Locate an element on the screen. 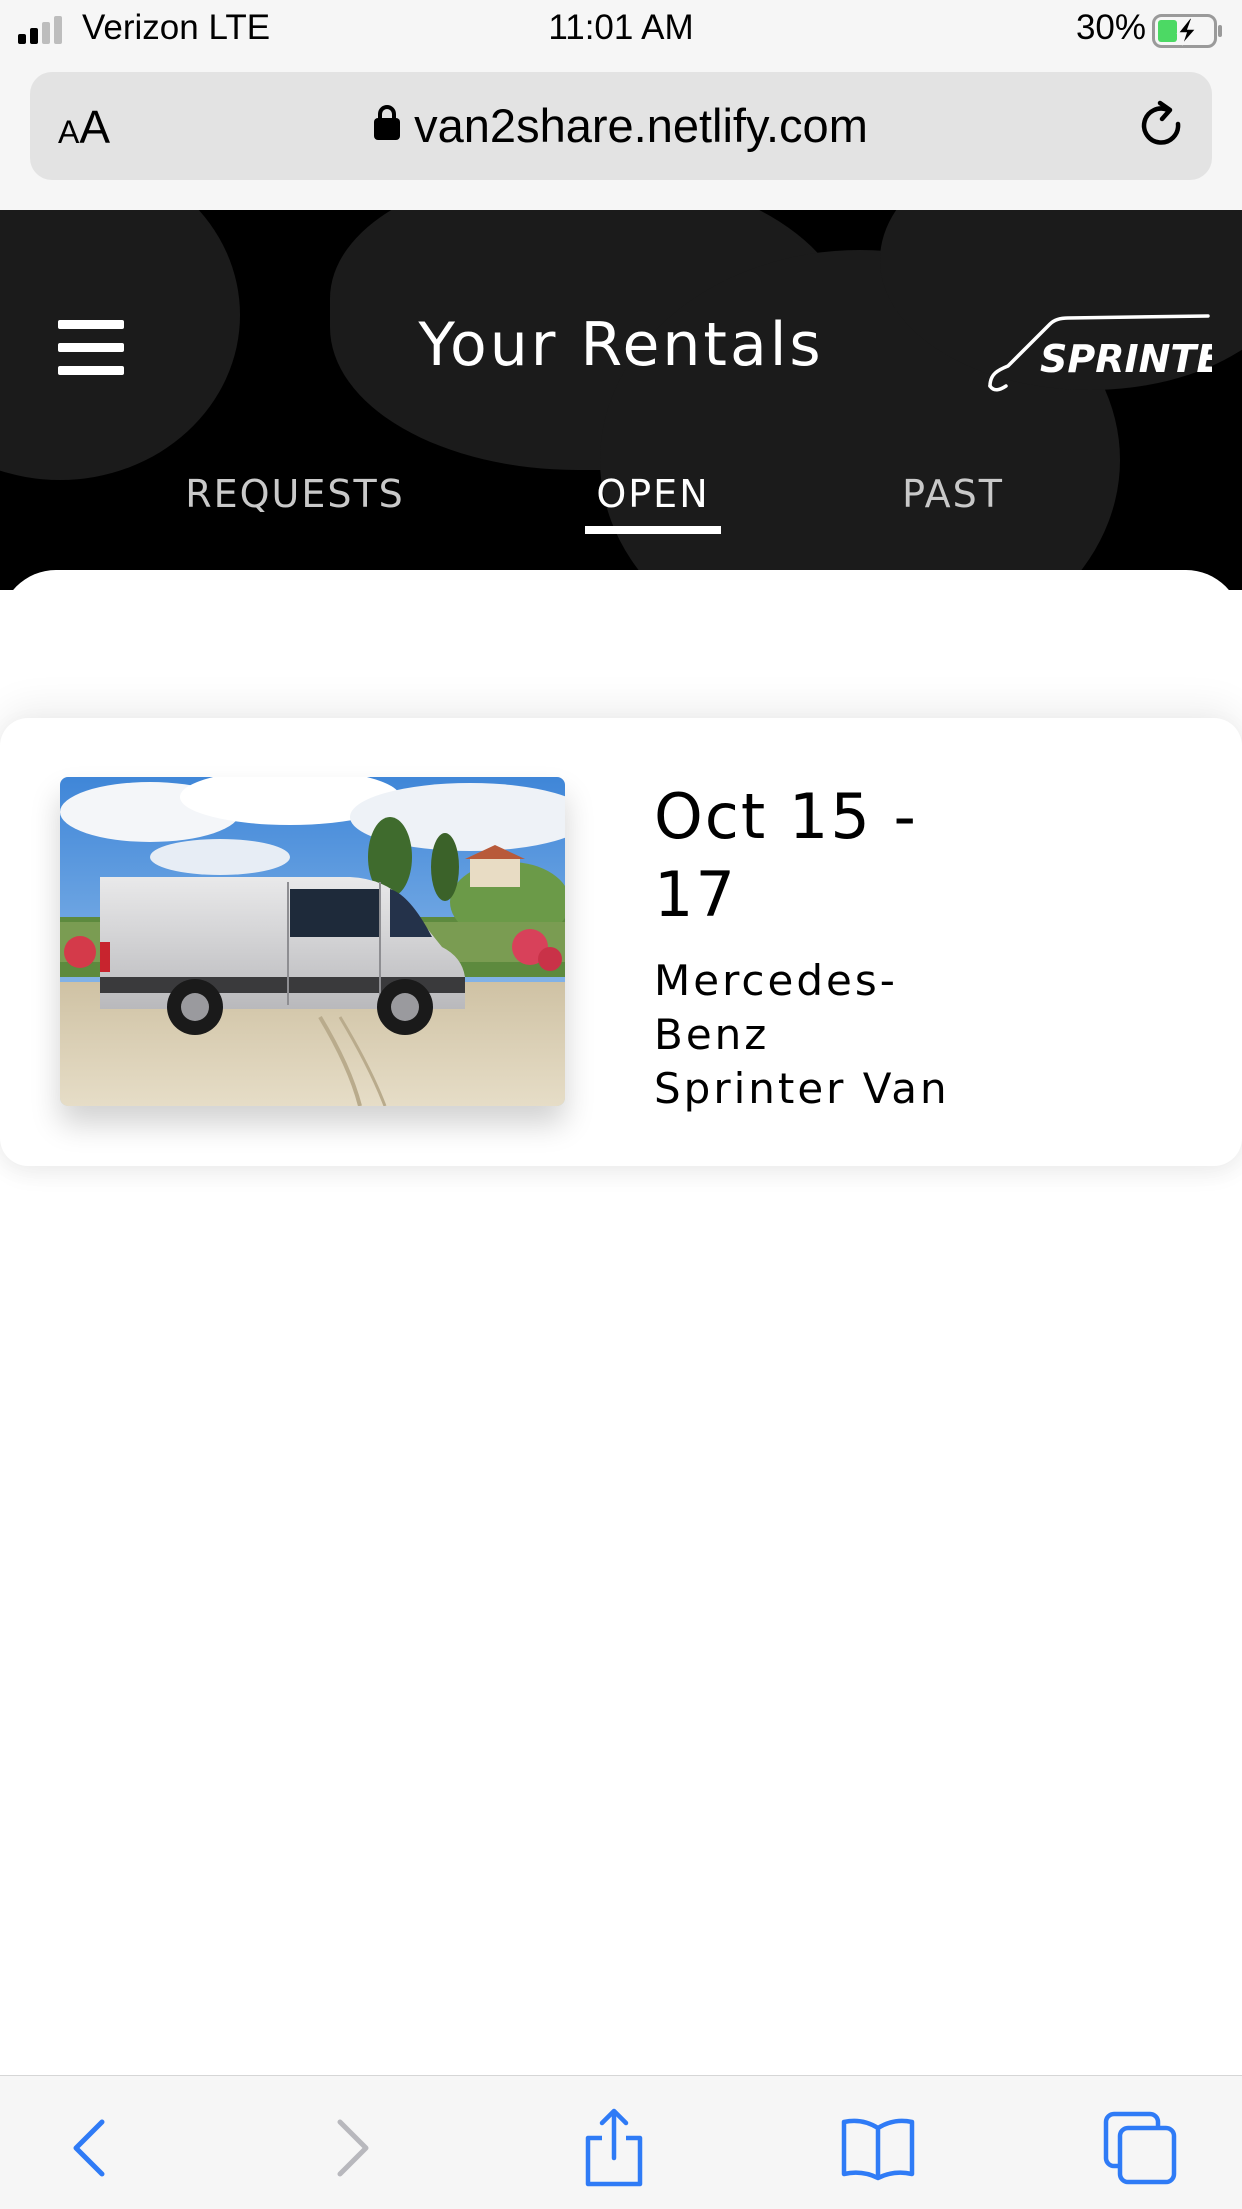  battery-charging-icon is located at coordinates (1187, 31).